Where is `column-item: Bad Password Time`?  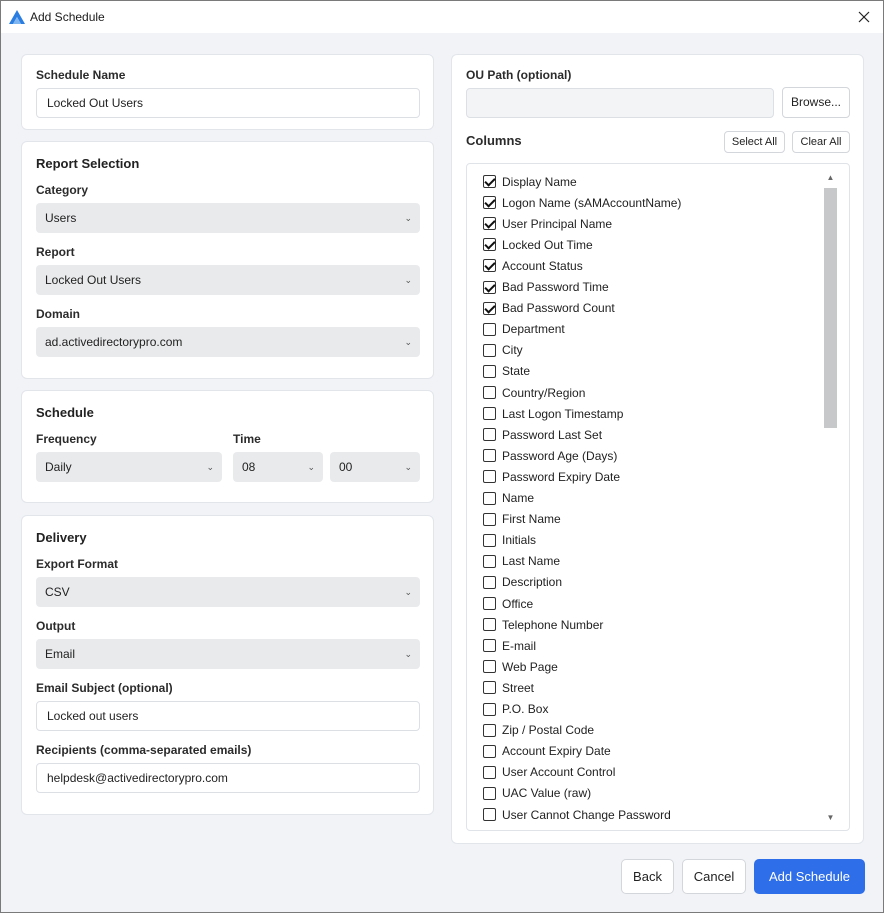 column-item: Bad Password Time is located at coordinates (546, 287).